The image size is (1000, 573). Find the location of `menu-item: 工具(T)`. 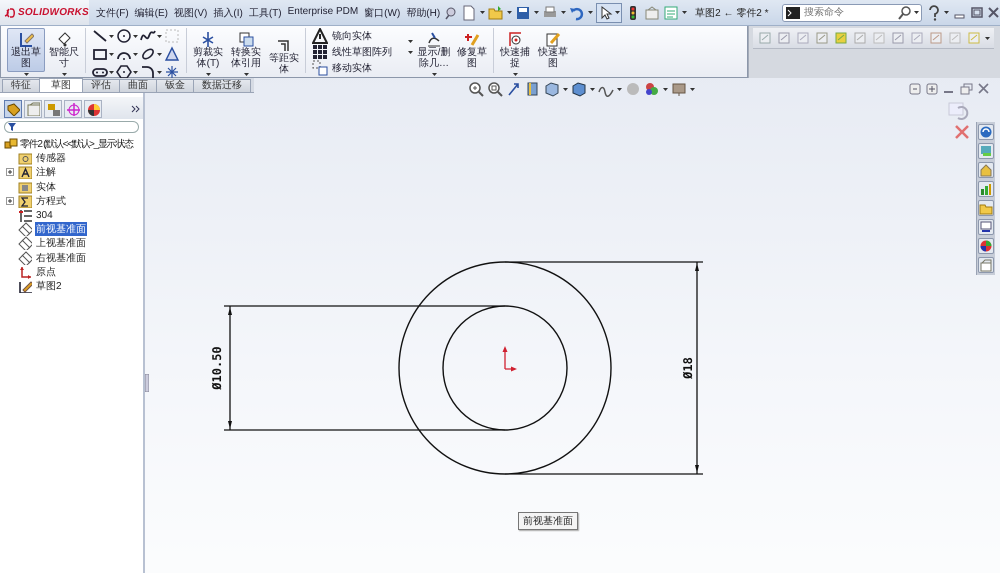

menu-item: 工具(T) is located at coordinates (265, 13).